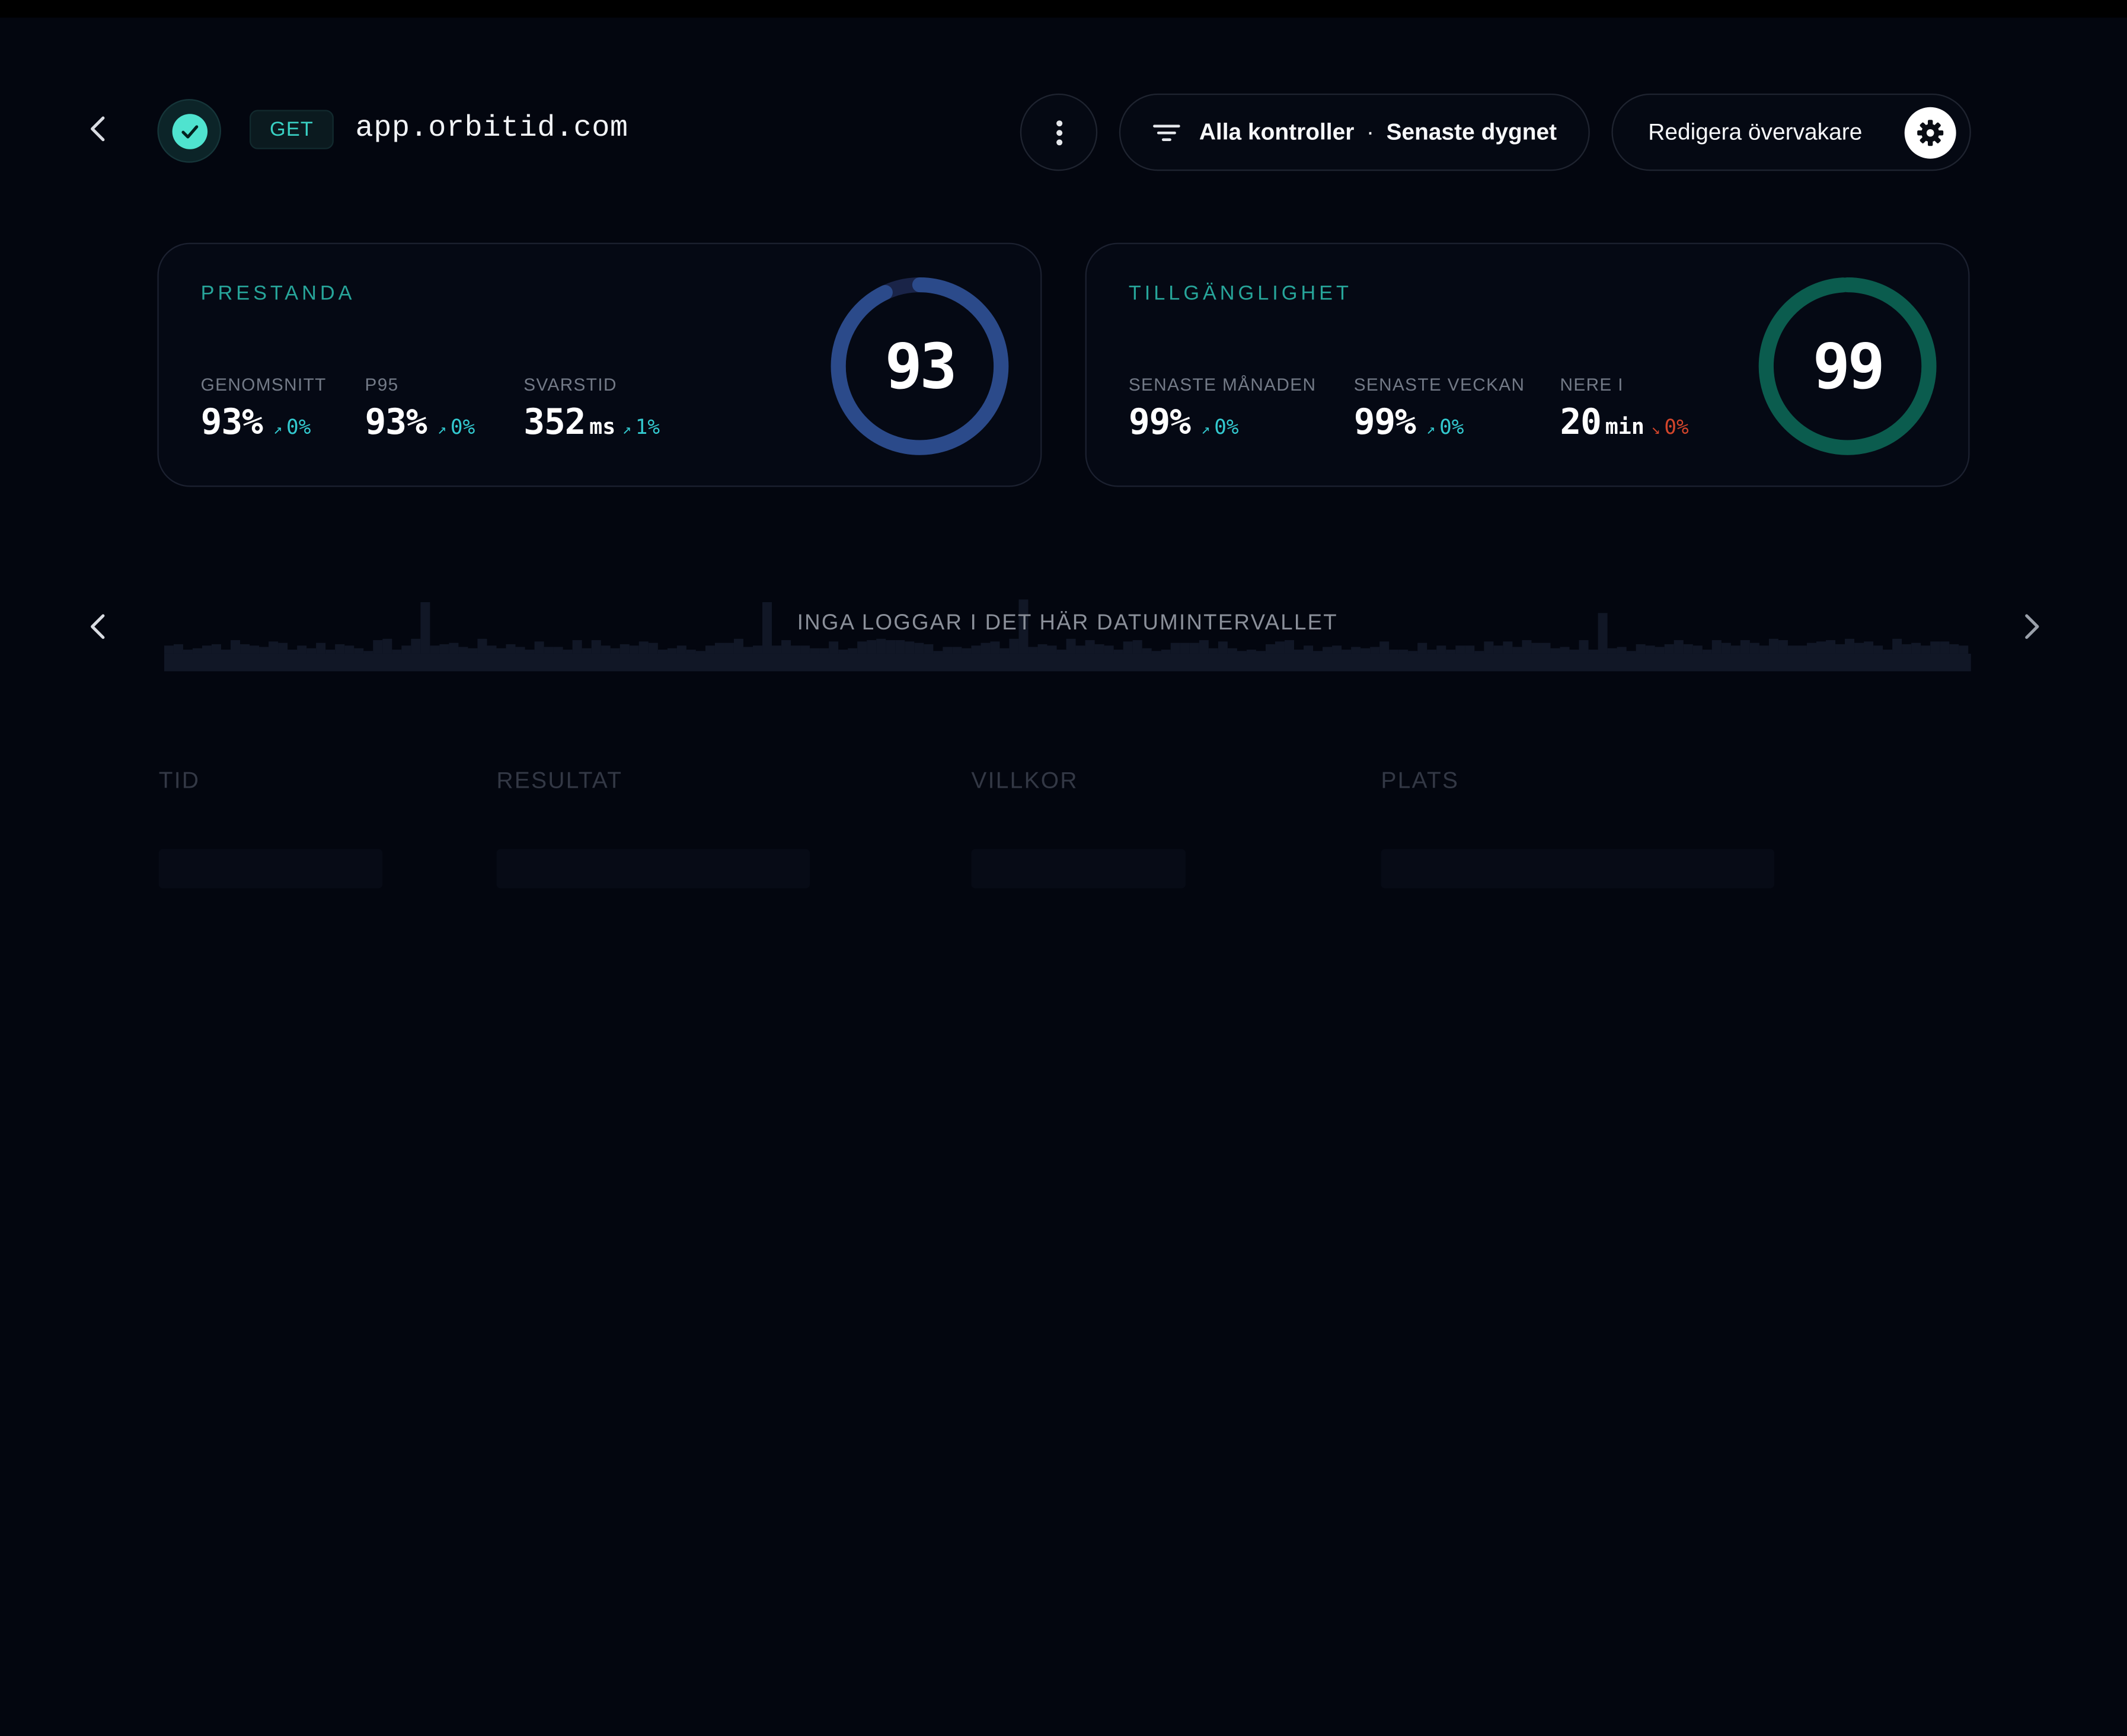  I want to click on performance-title: PRESTANDA, so click(278, 293).